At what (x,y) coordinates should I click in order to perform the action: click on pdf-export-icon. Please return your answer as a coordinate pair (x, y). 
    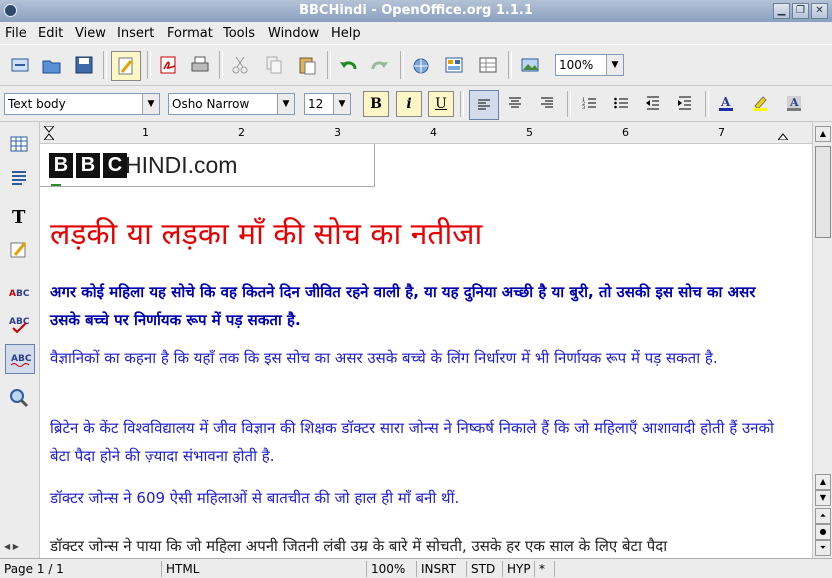
    Looking at the image, I should click on (168, 65).